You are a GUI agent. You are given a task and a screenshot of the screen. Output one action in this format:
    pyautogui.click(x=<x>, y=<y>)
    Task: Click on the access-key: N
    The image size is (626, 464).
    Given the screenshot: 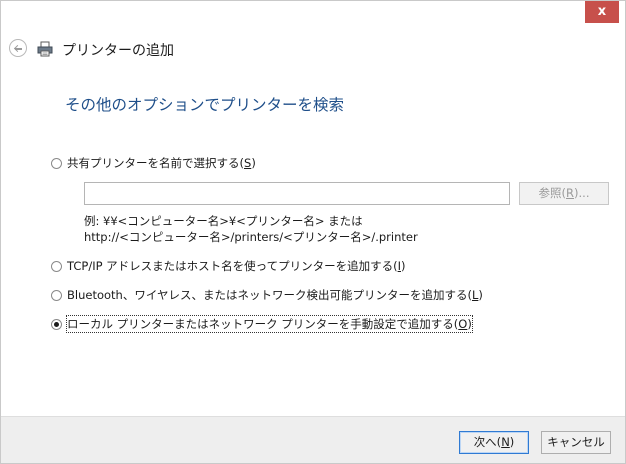 What is the action you would take?
    pyautogui.click(x=505, y=442)
    